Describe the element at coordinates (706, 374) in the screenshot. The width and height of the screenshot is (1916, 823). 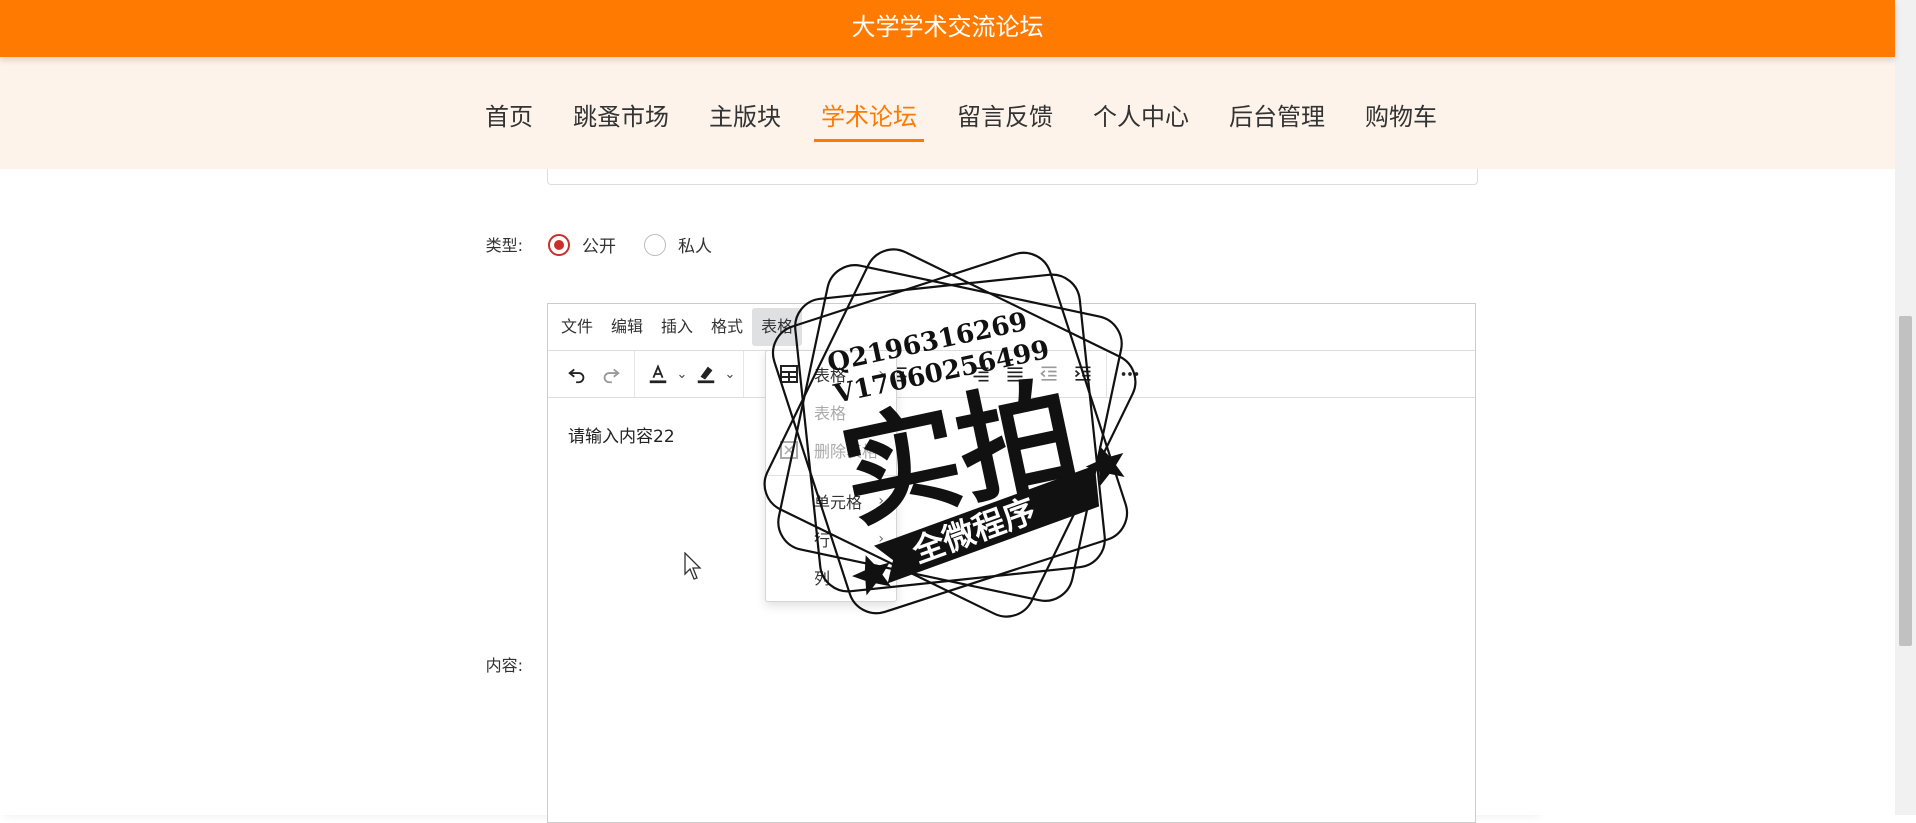
I see `highlight-icon` at that location.